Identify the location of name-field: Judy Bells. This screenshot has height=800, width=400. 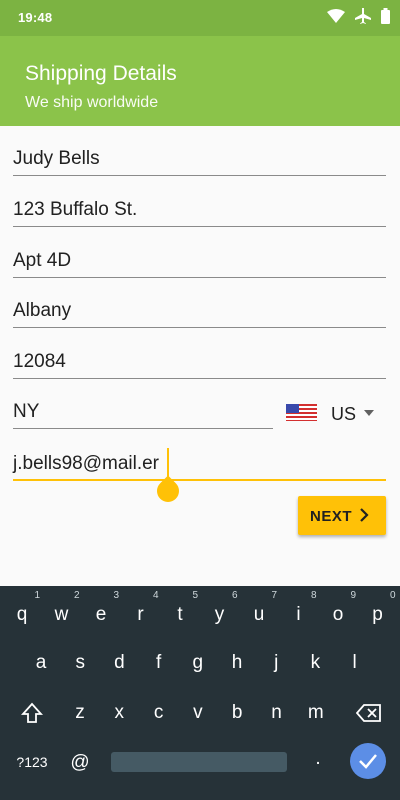
(199, 156).